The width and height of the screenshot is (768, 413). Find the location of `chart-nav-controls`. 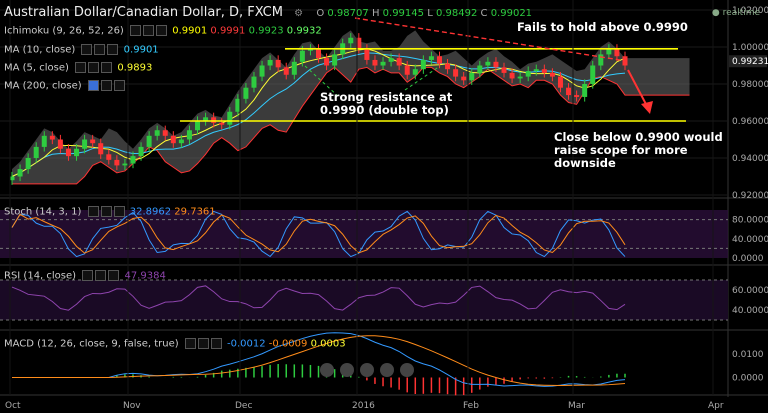

chart-nav-controls is located at coordinates (367, 370).